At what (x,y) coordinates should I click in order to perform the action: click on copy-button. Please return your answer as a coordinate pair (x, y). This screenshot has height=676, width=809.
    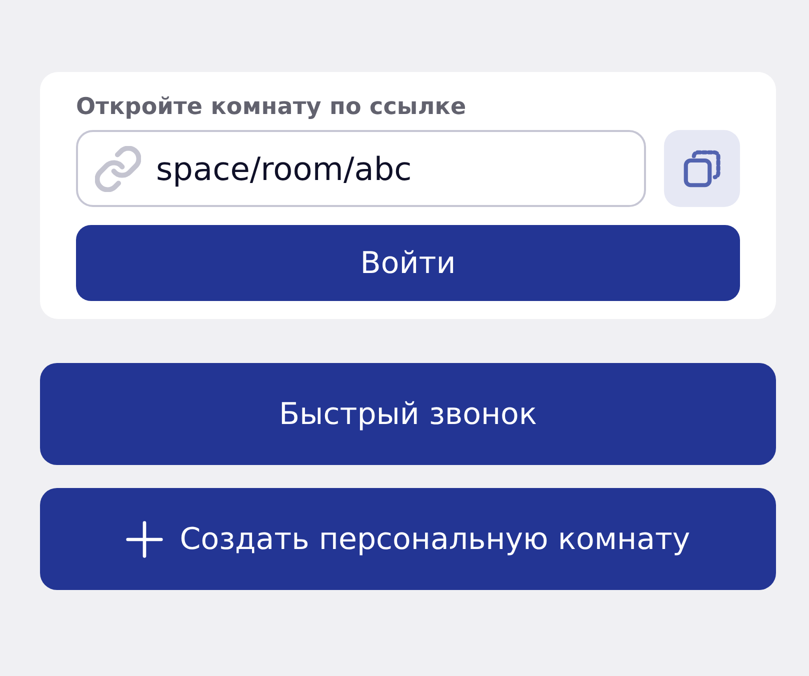
    Looking at the image, I should click on (702, 168).